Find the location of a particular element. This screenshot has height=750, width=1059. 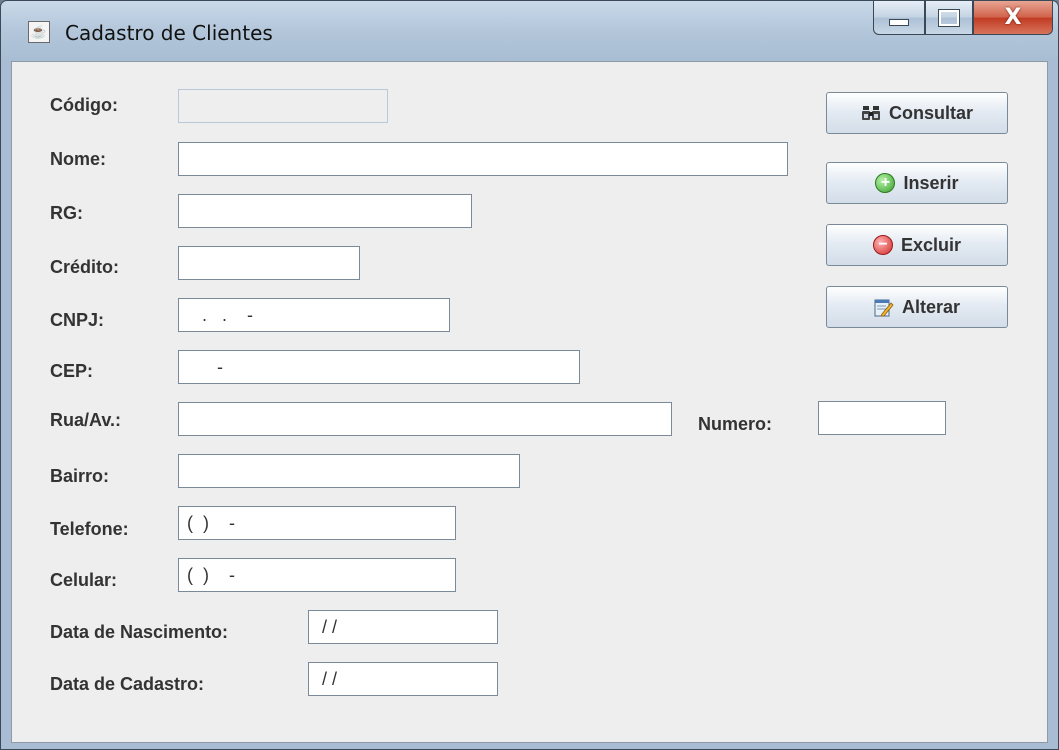

nome-field is located at coordinates (483, 159).